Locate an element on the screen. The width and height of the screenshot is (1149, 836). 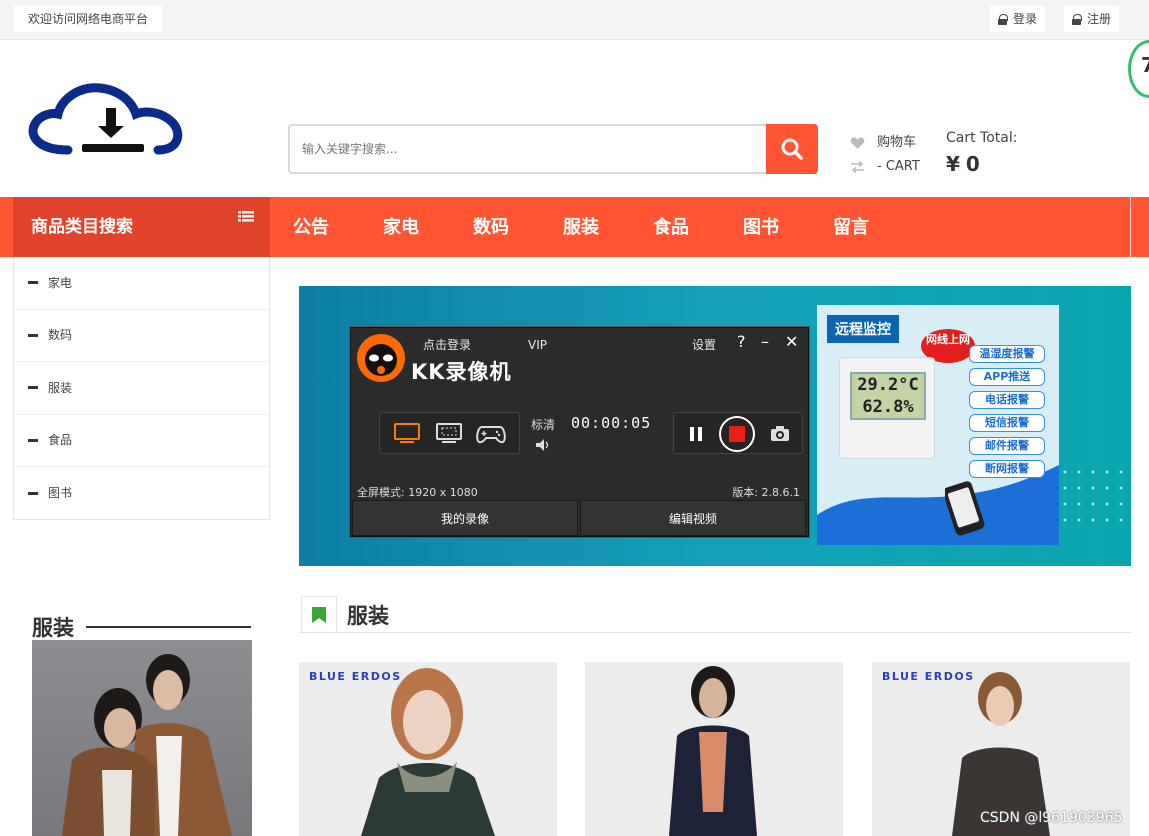
ad-tag: APP推送 is located at coordinates (1007, 377).